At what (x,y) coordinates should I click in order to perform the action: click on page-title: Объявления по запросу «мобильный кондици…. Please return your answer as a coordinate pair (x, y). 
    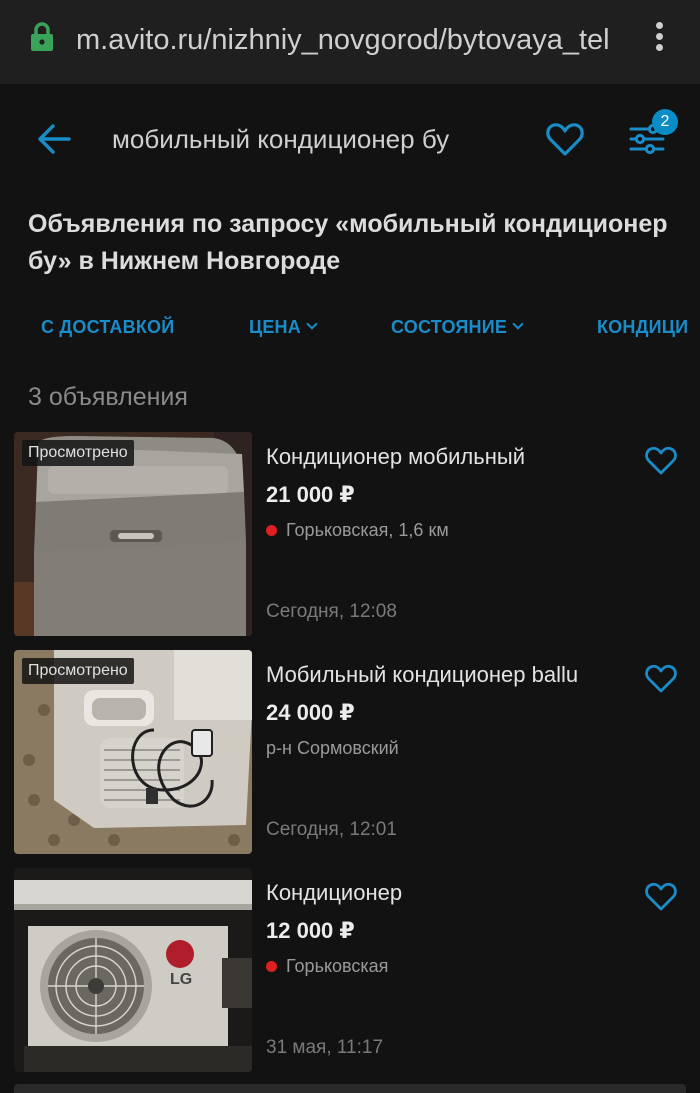
    Looking at the image, I should click on (348, 242).